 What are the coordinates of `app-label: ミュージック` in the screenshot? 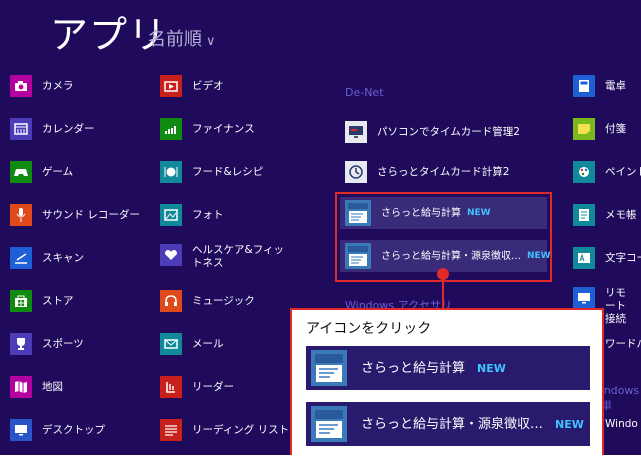 It's located at (223, 300).